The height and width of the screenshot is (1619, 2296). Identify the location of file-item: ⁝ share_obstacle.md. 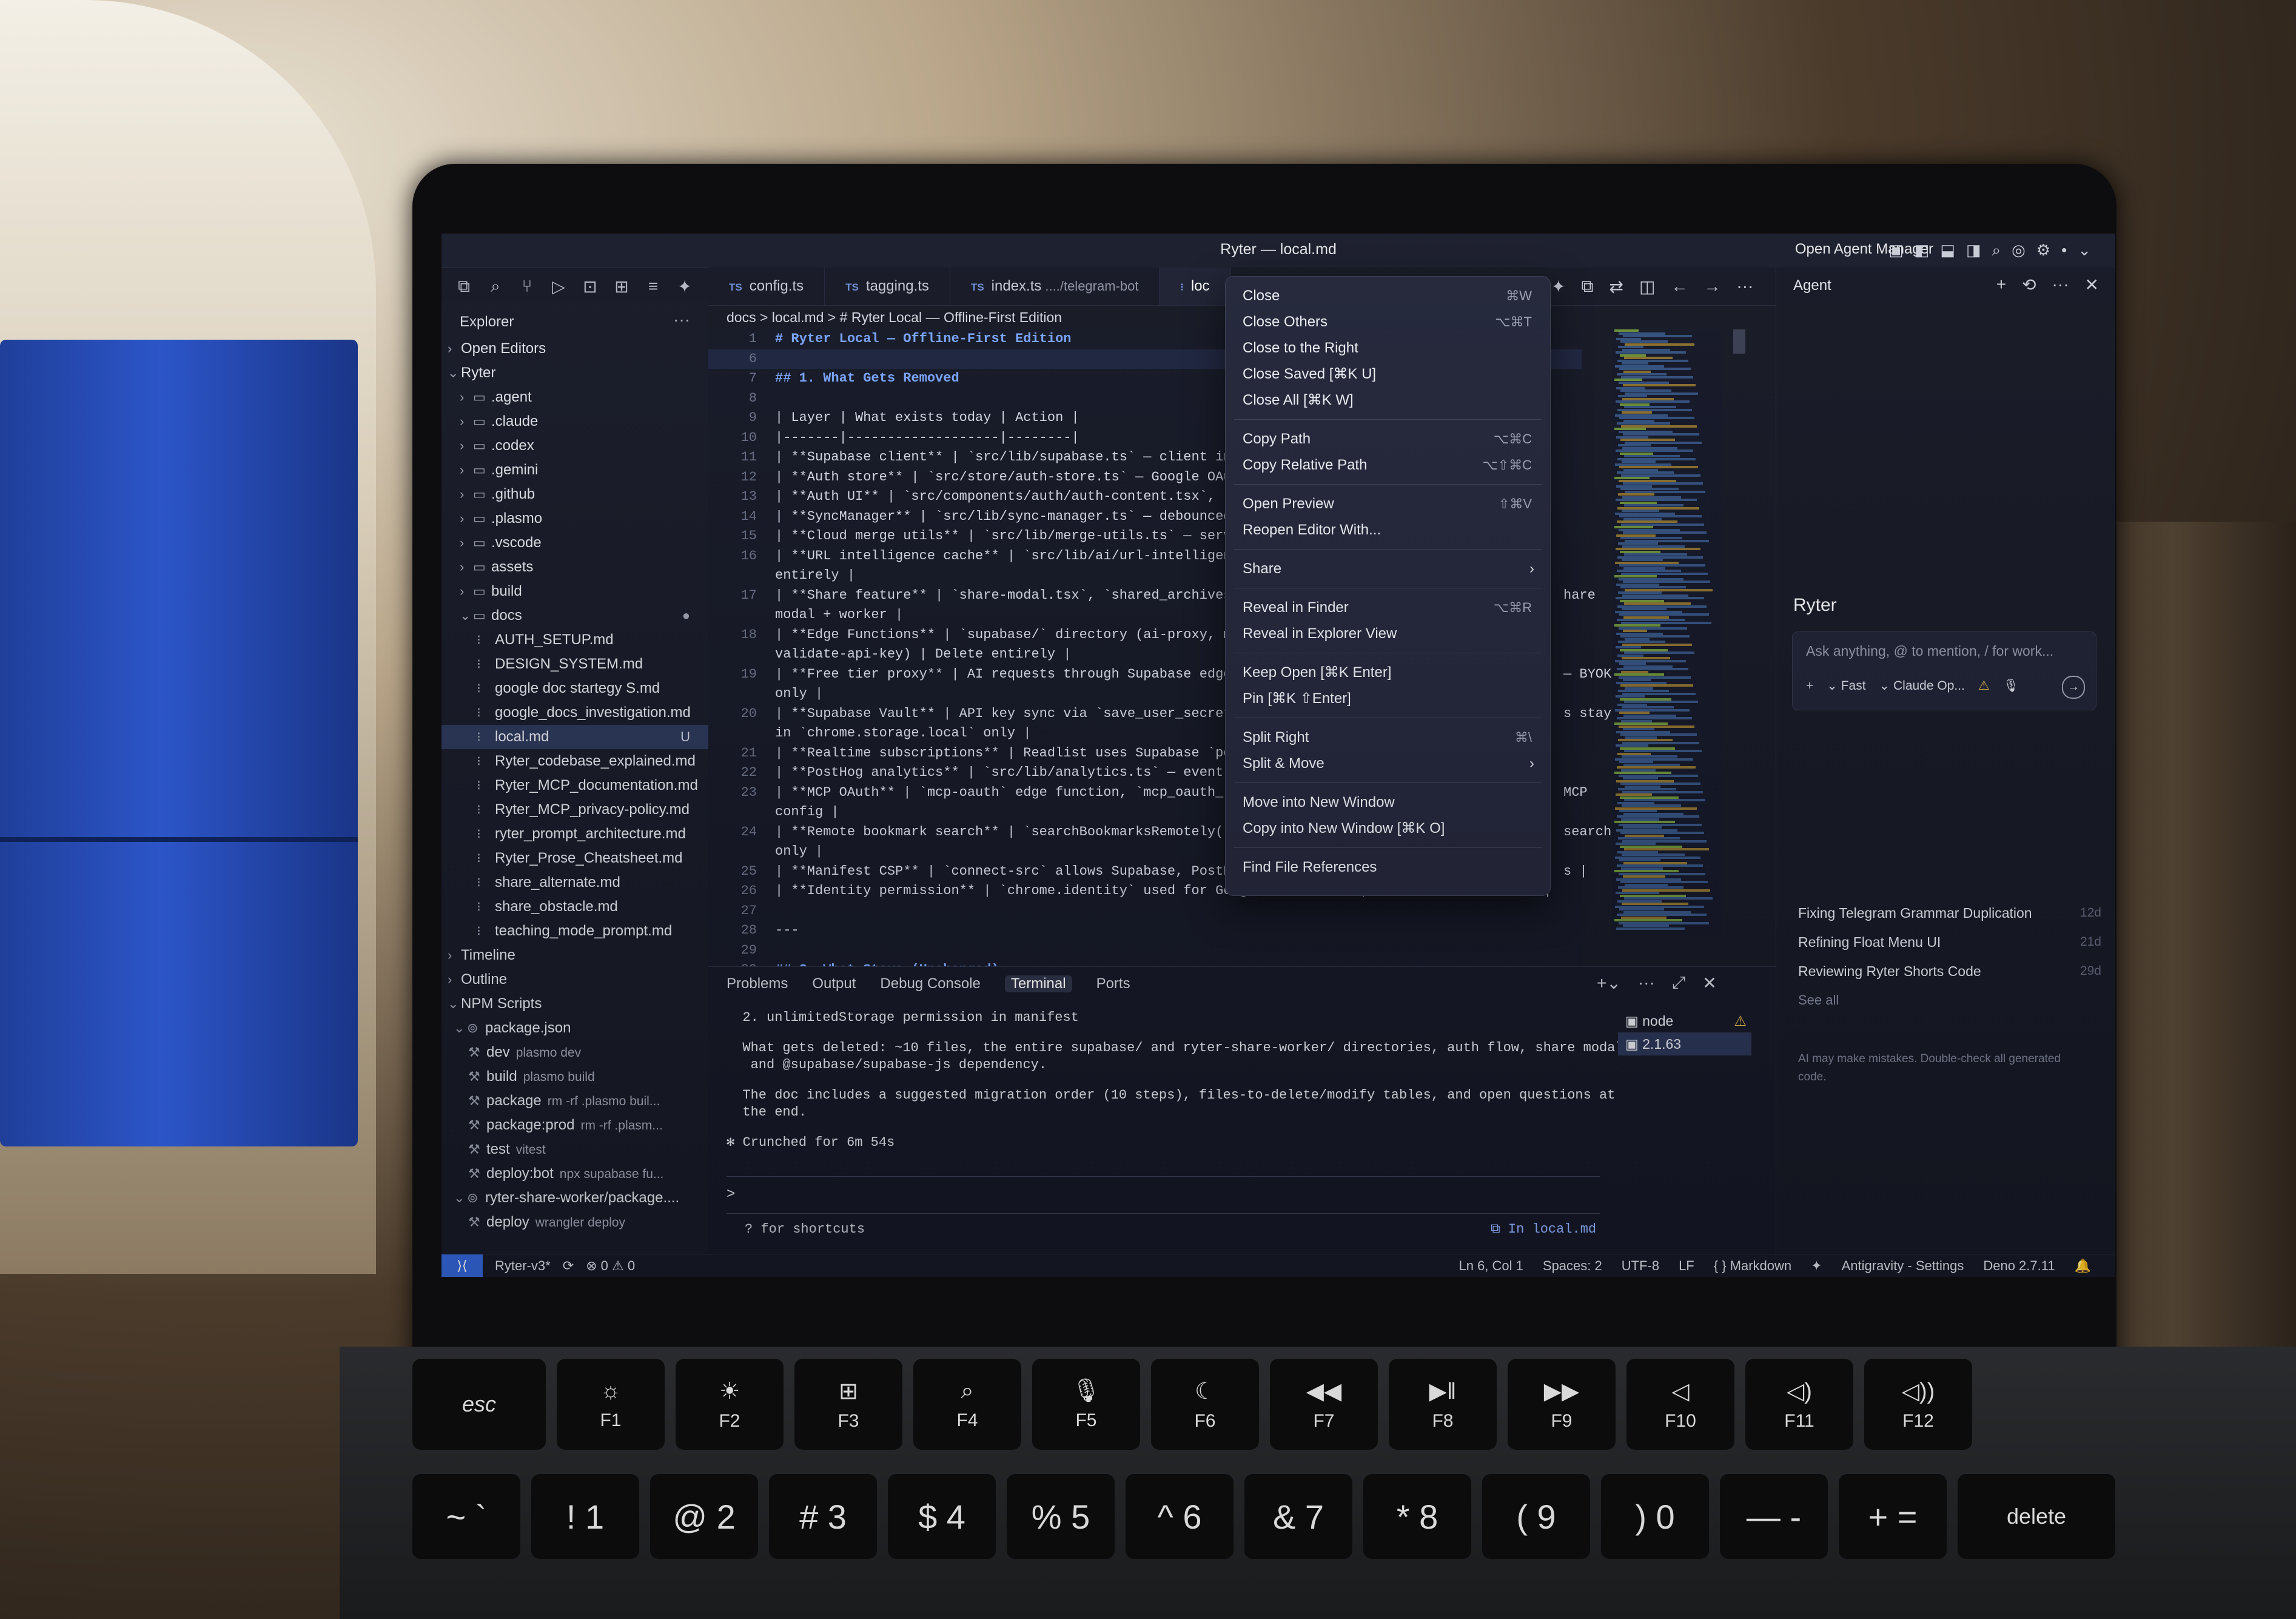
(574, 907).